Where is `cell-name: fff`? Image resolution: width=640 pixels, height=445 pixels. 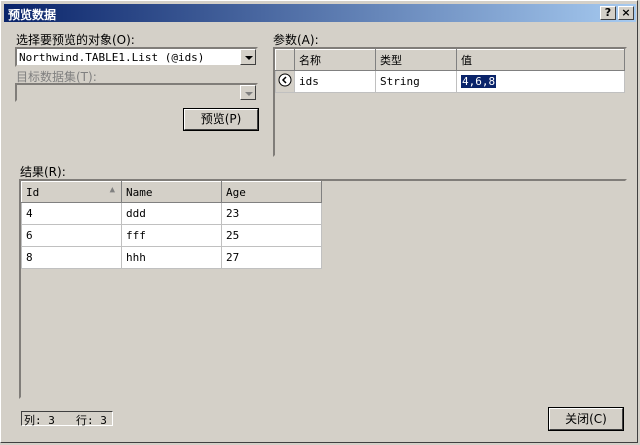
cell-name: fff is located at coordinates (171, 235).